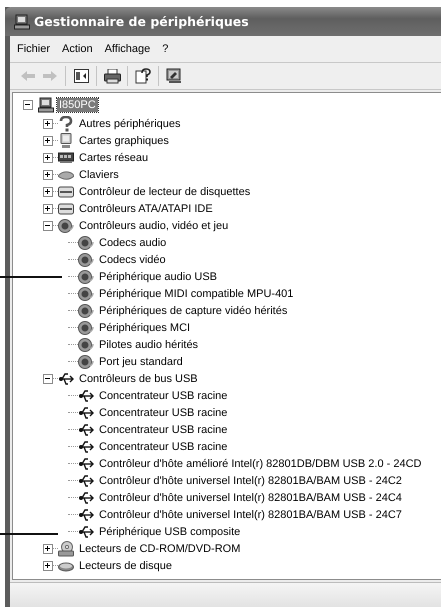 This screenshot has height=607, width=441. I want to click on monitor-scan-icon, so click(174, 76).